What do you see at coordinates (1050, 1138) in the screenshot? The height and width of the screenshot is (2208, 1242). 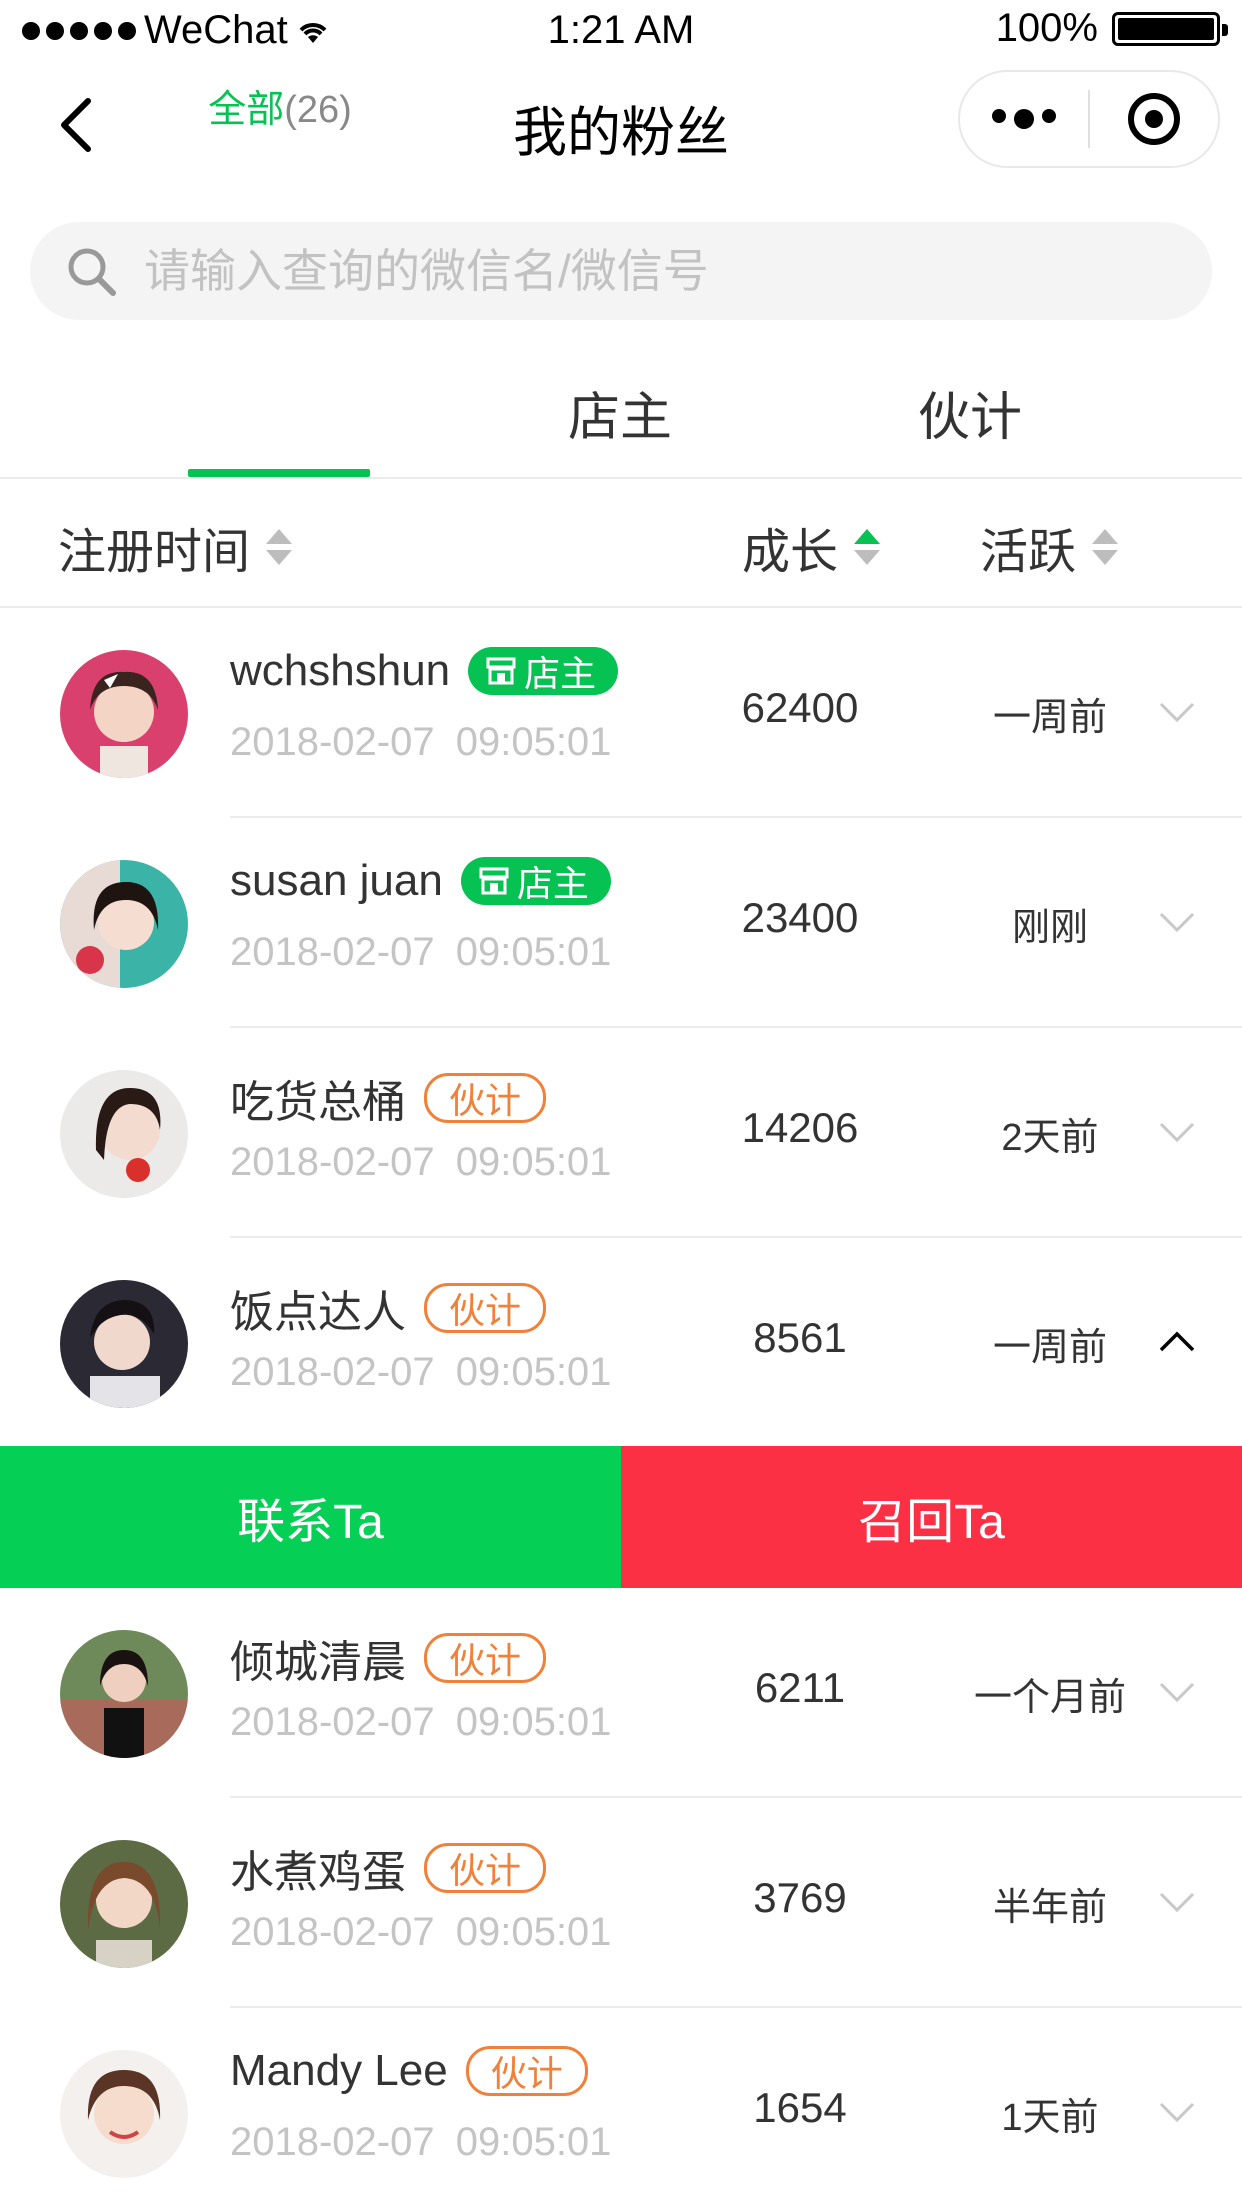 I see `active-time: 2天前` at bounding box center [1050, 1138].